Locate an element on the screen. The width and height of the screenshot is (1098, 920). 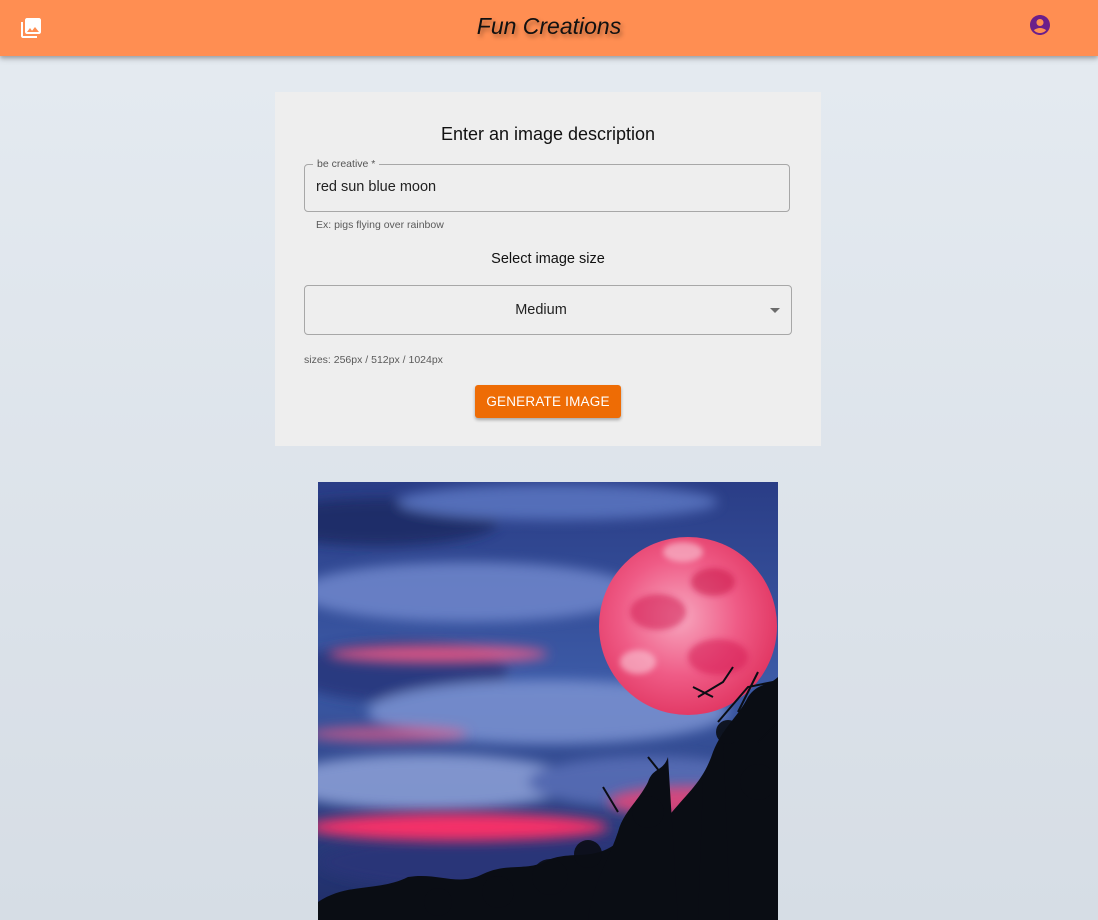
app-title: Fun Creations is located at coordinates (549, 26).